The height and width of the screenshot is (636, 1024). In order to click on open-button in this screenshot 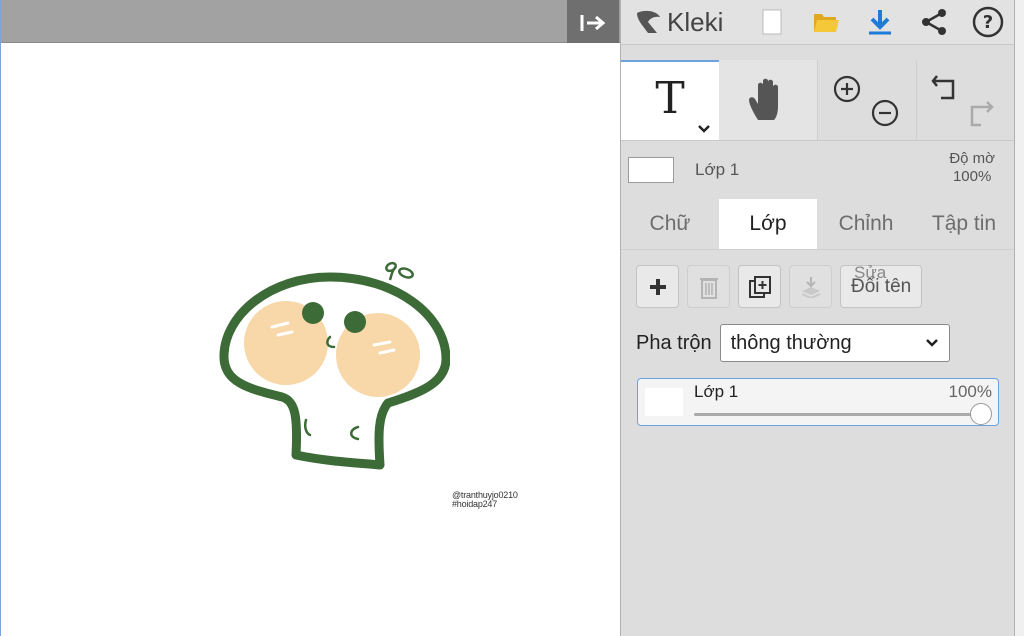, I will do `click(826, 22)`.